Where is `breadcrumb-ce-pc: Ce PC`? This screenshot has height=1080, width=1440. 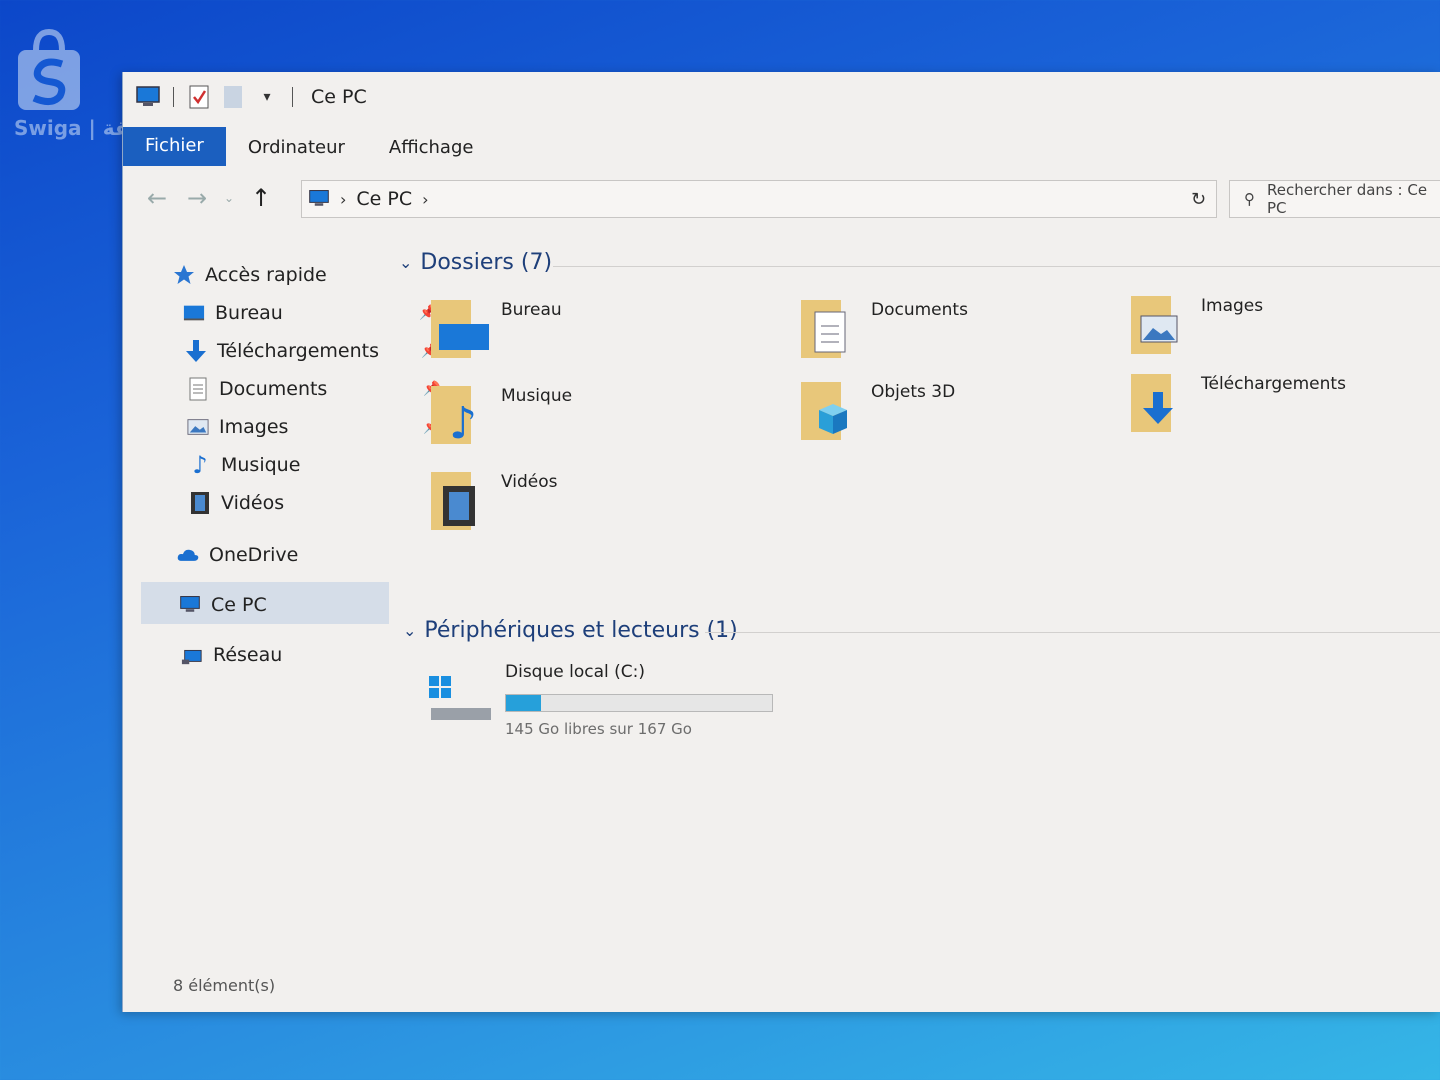
breadcrumb-ce-pc: Ce PC is located at coordinates (384, 199).